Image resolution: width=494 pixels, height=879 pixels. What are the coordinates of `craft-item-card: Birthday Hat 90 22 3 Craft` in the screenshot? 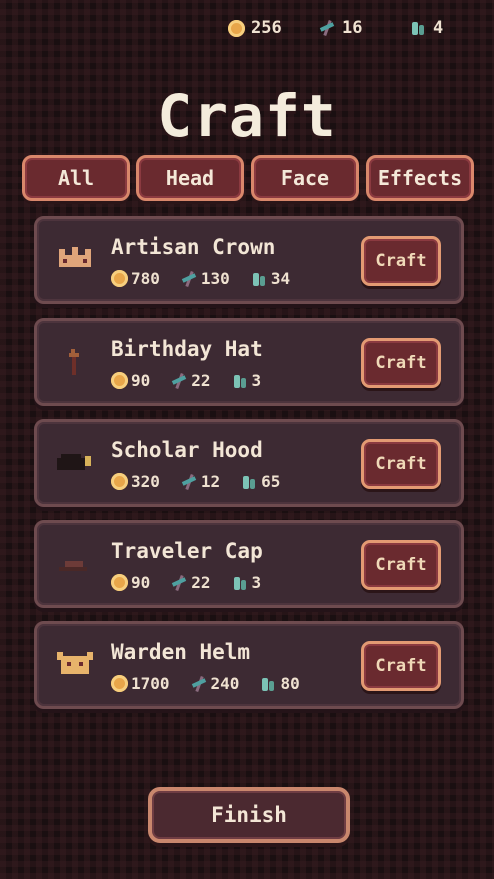 It's located at (249, 362).